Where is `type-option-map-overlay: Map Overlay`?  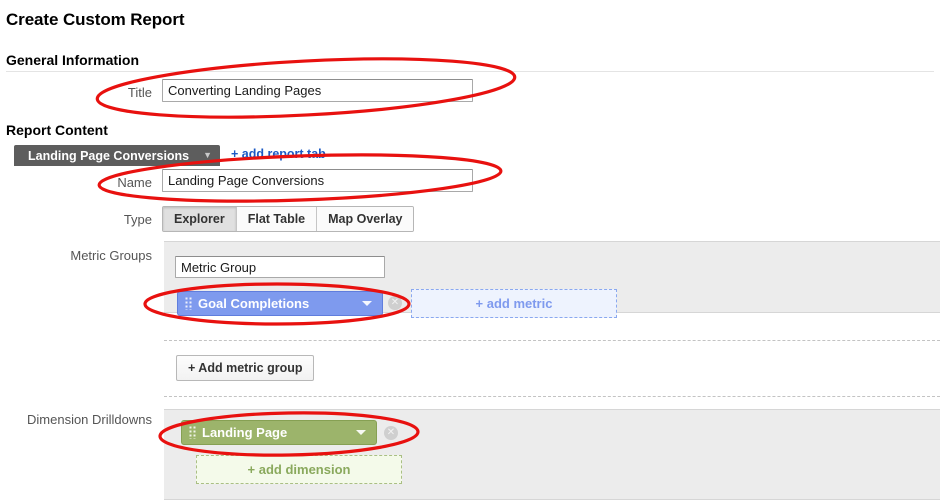
type-option-map-overlay: Map Overlay is located at coordinates (365, 219).